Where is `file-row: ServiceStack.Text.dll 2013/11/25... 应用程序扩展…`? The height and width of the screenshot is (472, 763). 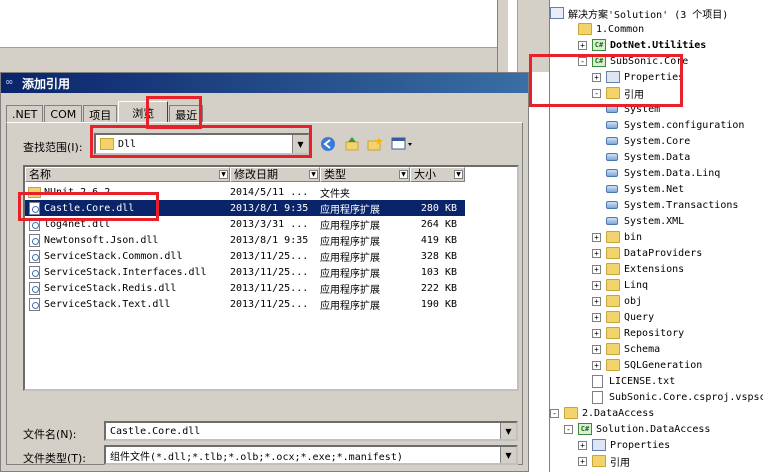 file-row: ServiceStack.Text.dll 2013/11/25... 应用程序扩展… is located at coordinates (245, 304).